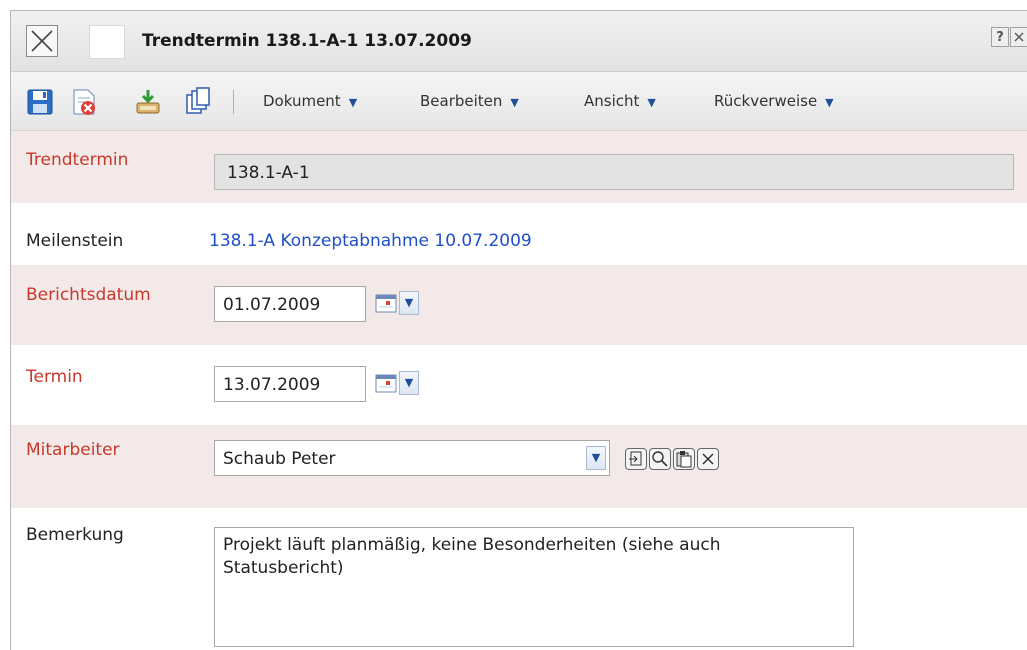 This screenshot has height=650, width=1027. Describe the element at coordinates (370, 241) in the screenshot. I see `meilenstein-link: 138.1-A Konzeptabnahme 10.07.2009` at that location.